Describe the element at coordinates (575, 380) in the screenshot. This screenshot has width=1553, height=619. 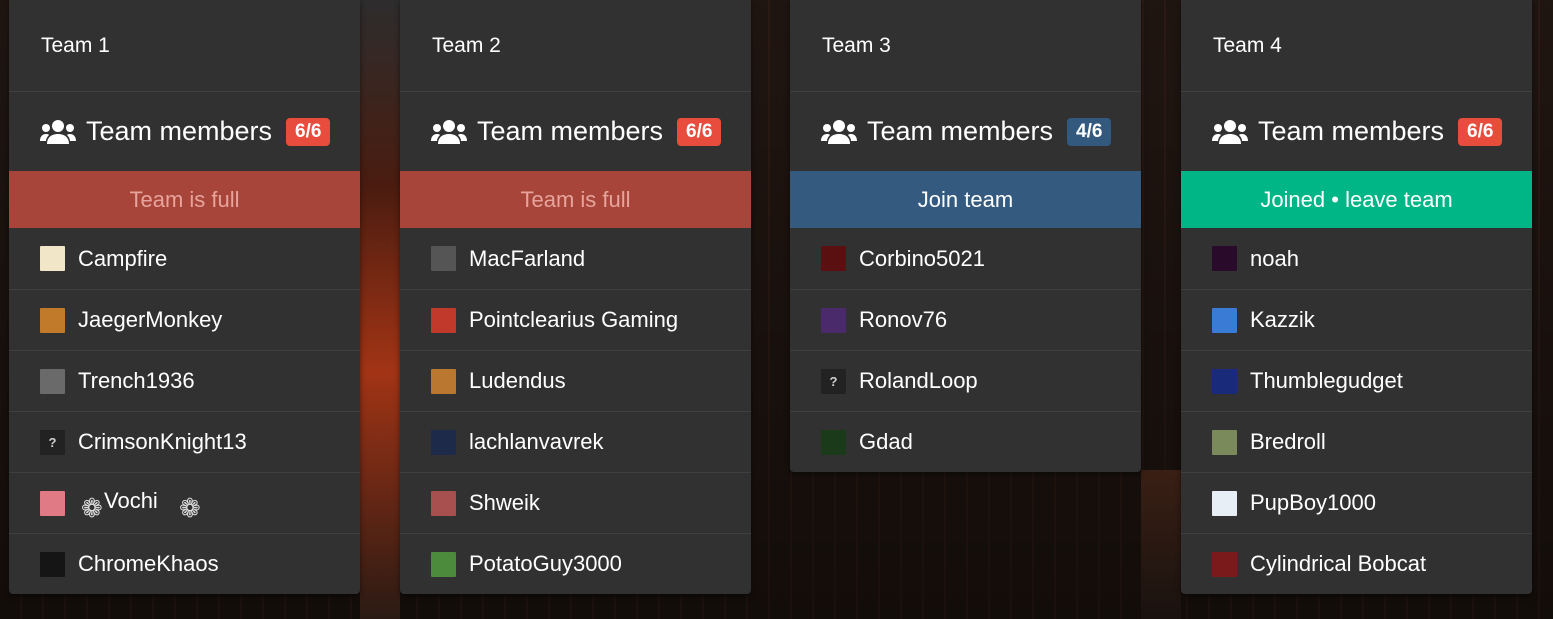
I see `member-row: Ludendus` at that location.